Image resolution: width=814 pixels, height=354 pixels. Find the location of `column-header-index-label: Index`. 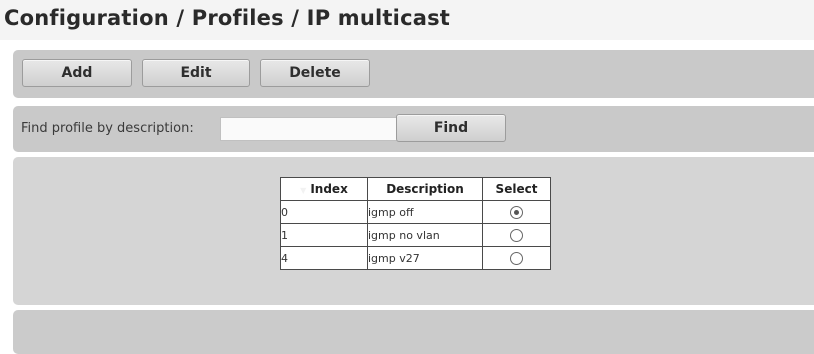

column-header-index-label: Index is located at coordinates (329, 189).